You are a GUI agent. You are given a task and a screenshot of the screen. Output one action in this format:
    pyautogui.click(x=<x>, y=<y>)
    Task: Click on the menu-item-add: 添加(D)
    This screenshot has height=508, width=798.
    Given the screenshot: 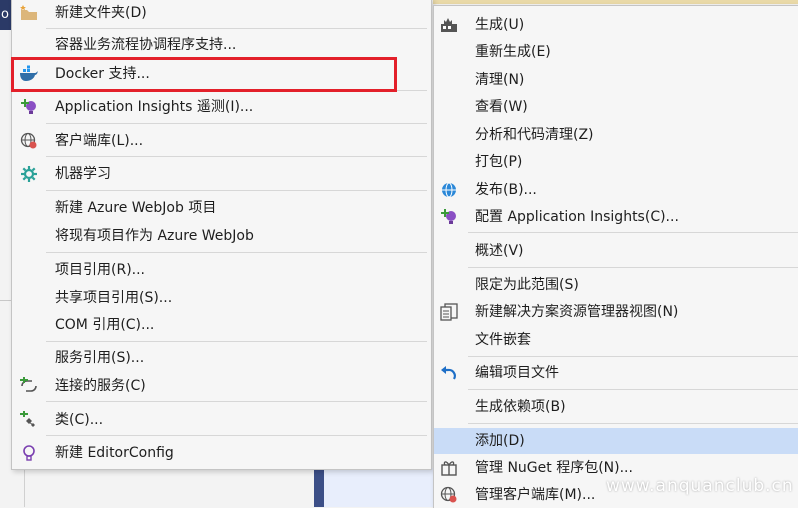 What is the action you would take?
    pyautogui.click(x=616, y=441)
    